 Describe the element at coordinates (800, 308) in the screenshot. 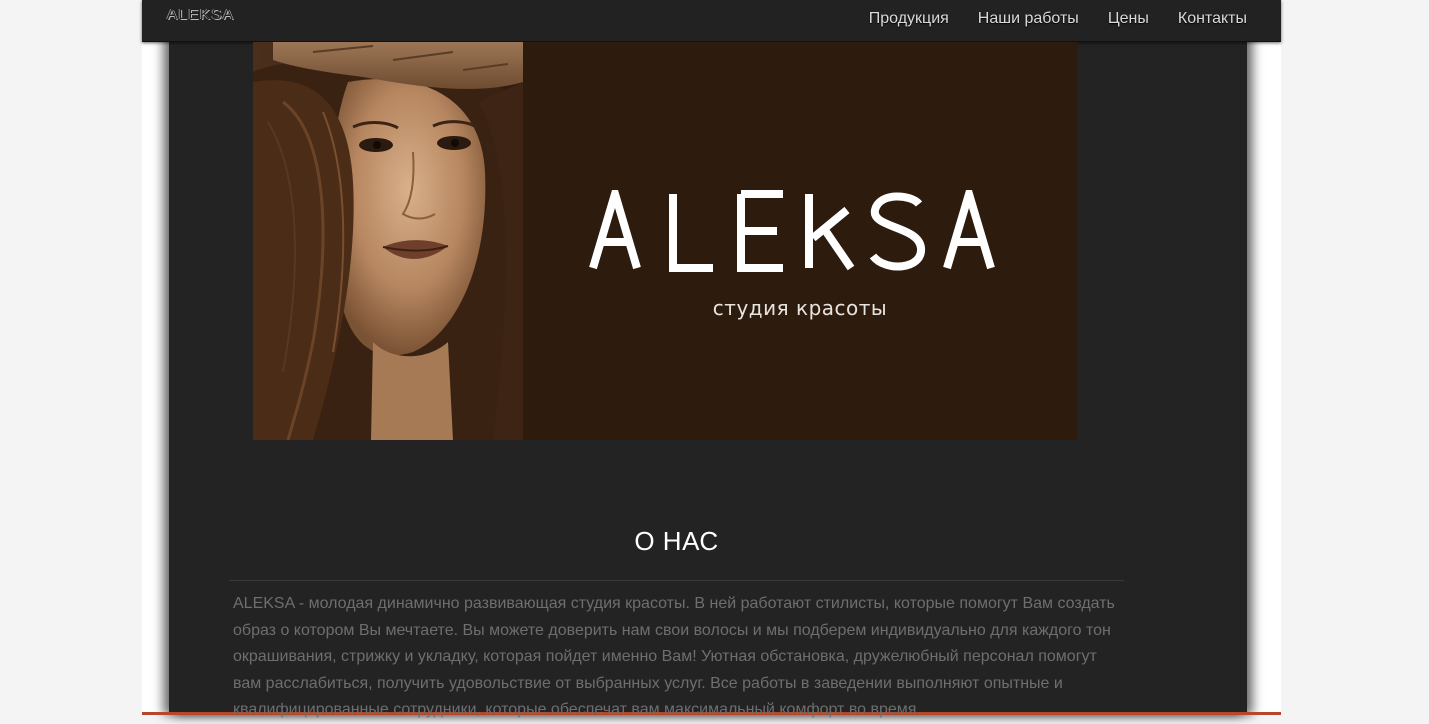

I see `hero-subtitle: студия красоты` at that location.